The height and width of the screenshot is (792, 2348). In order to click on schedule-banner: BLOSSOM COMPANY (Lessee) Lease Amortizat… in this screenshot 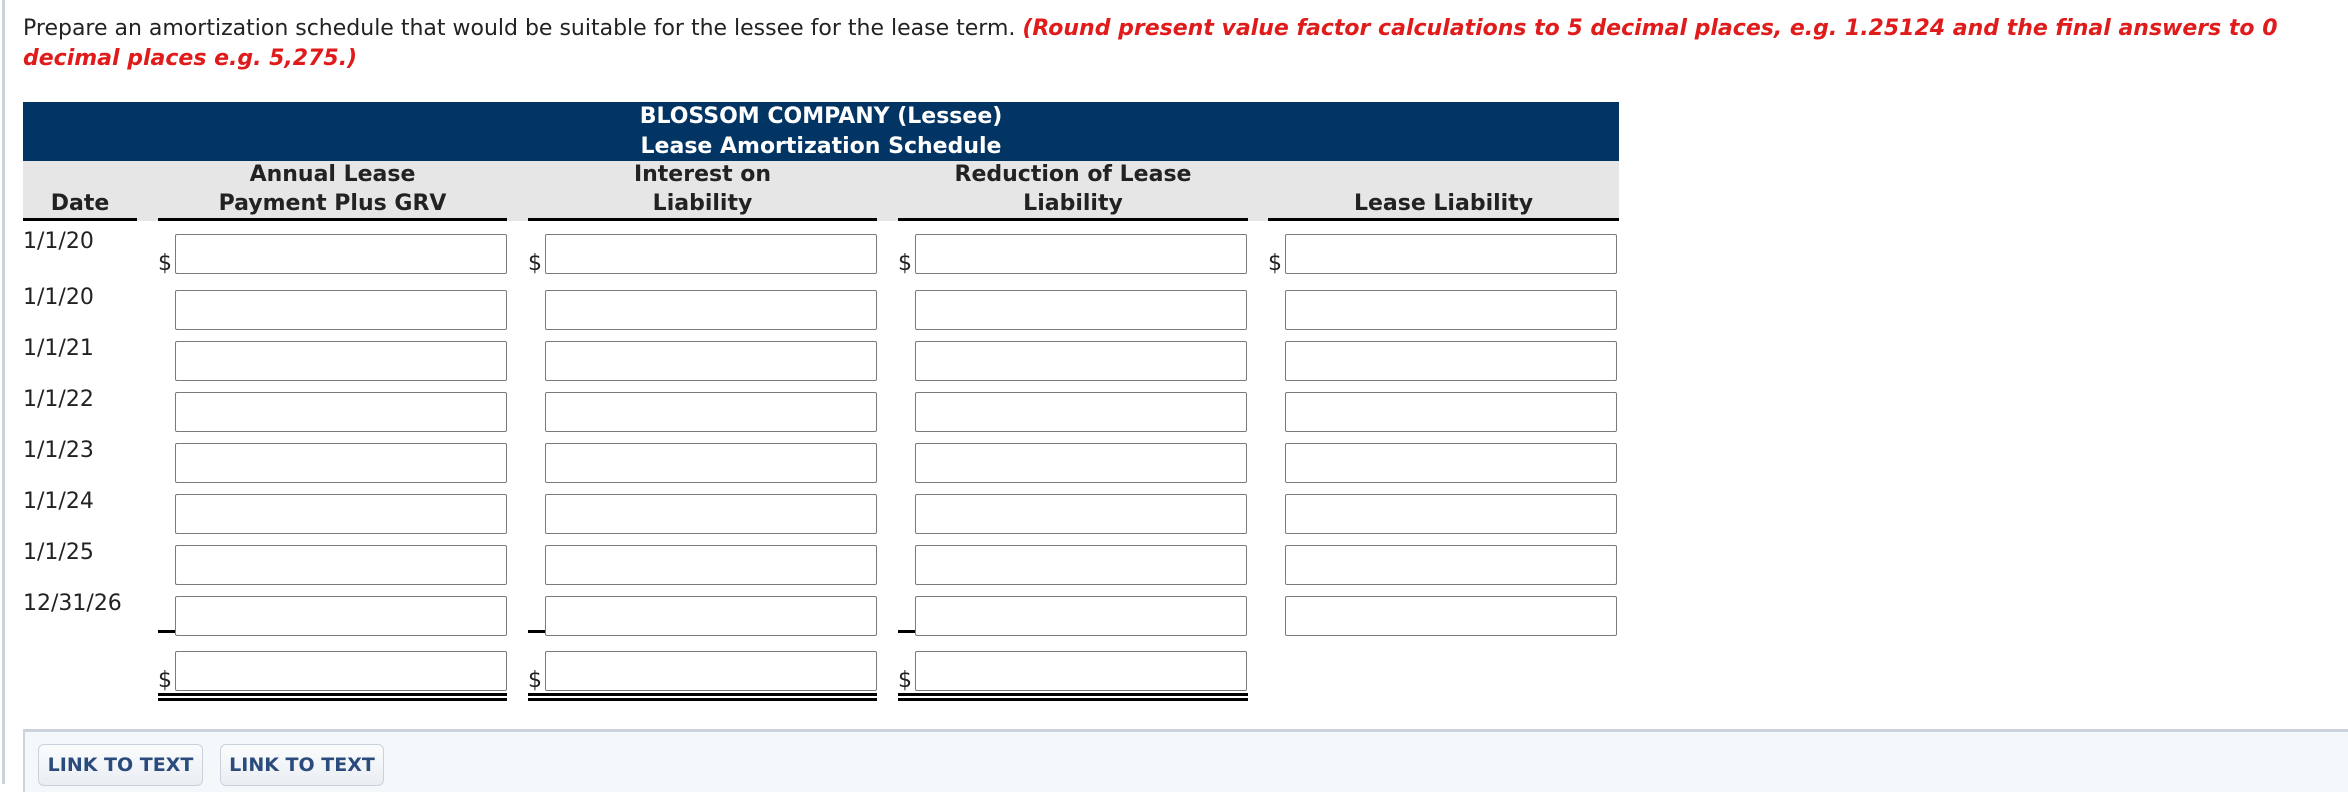, I will do `click(821, 131)`.